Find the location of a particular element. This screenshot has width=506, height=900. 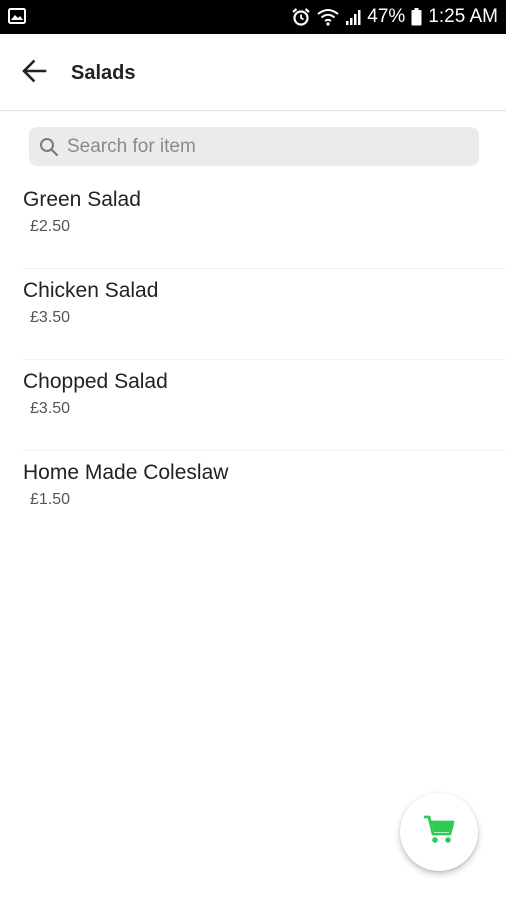

battery-icon is located at coordinates (416, 17).